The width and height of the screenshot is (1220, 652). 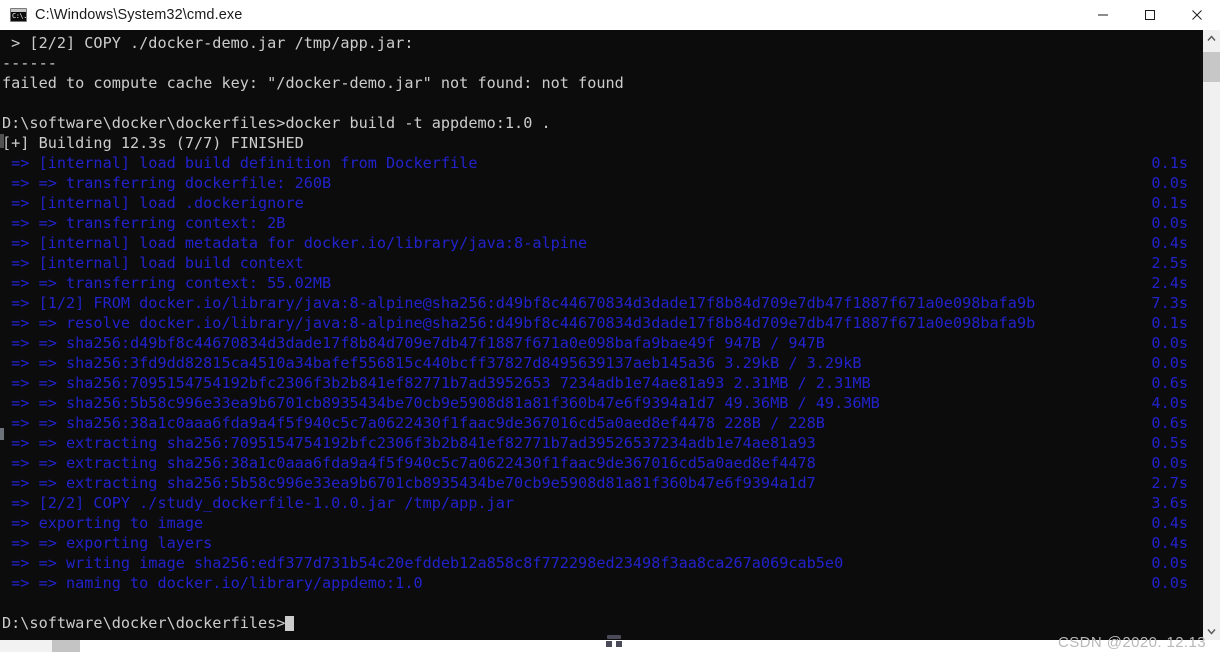 I want to click on console-line-text: => => transferring context: 55.02MB, so click(x=167, y=283).